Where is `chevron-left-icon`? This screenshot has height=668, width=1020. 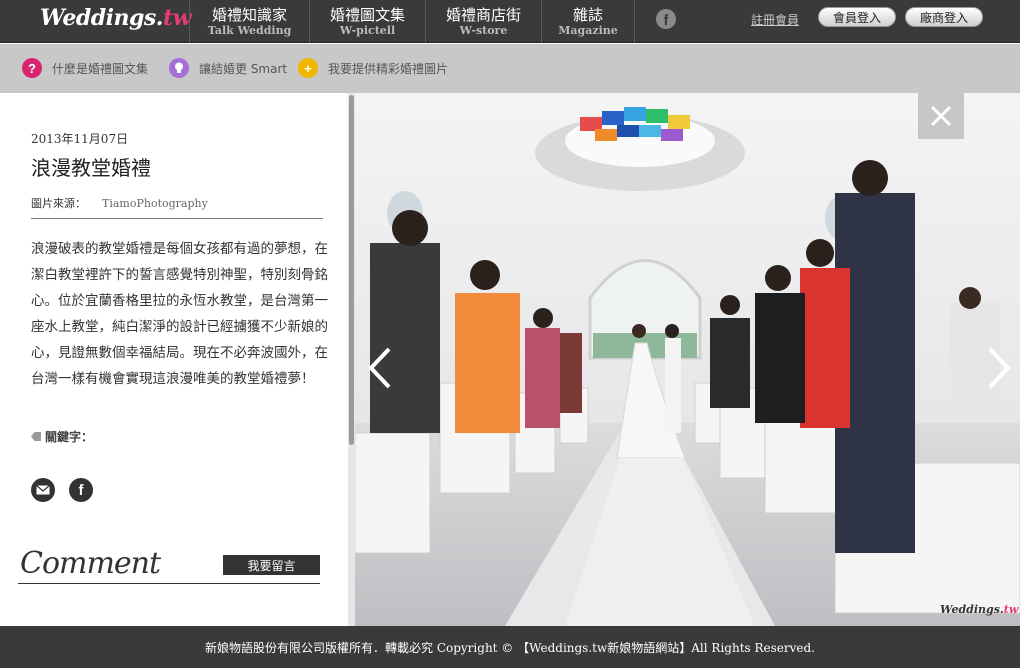
chevron-left-icon is located at coordinates (379, 368).